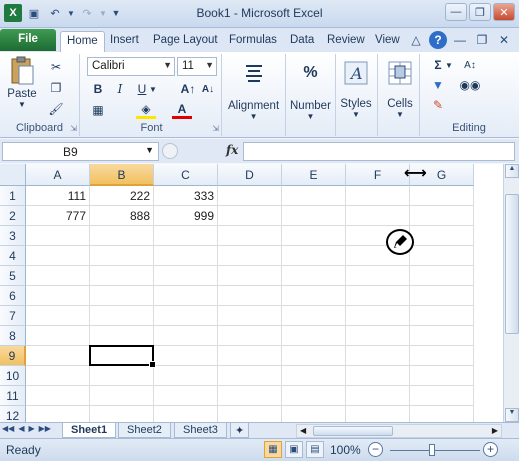 Image resolution: width=519 pixels, height=461 pixels. Describe the element at coordinates (188, 89) in the screenshot. I see `grow-font-icon: A↑` at that location.